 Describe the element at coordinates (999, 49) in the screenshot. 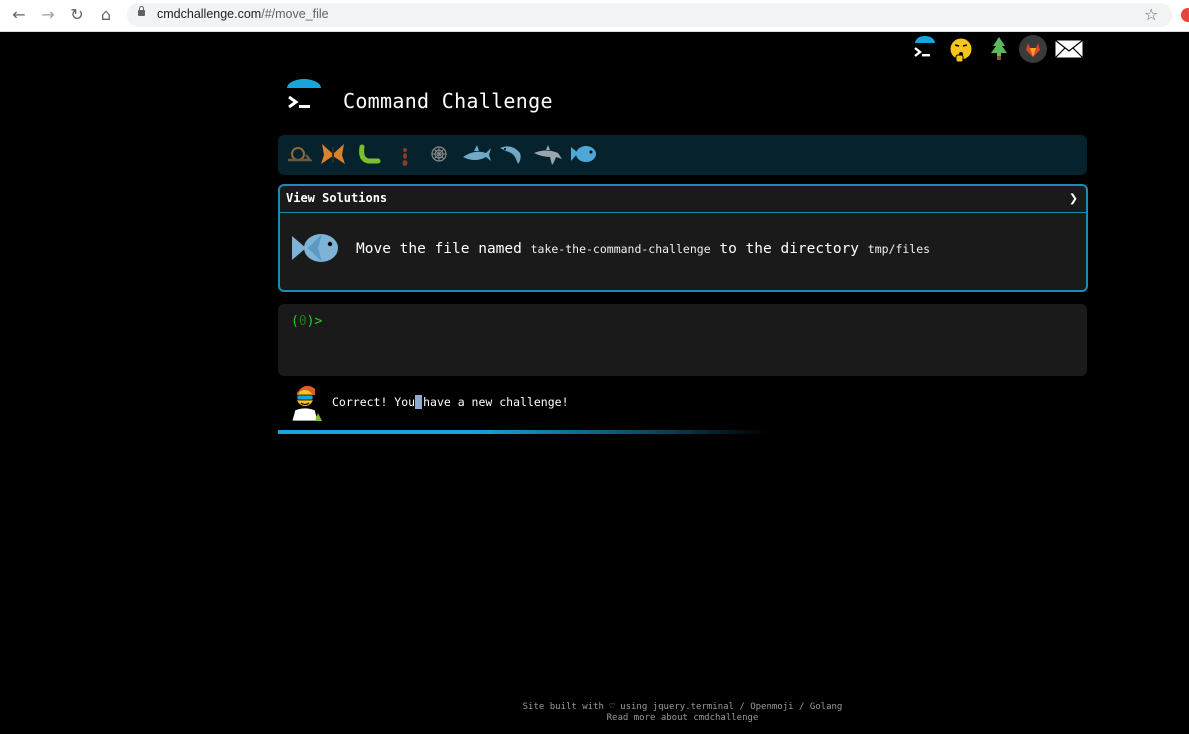

I see `tree-icon` at that location.